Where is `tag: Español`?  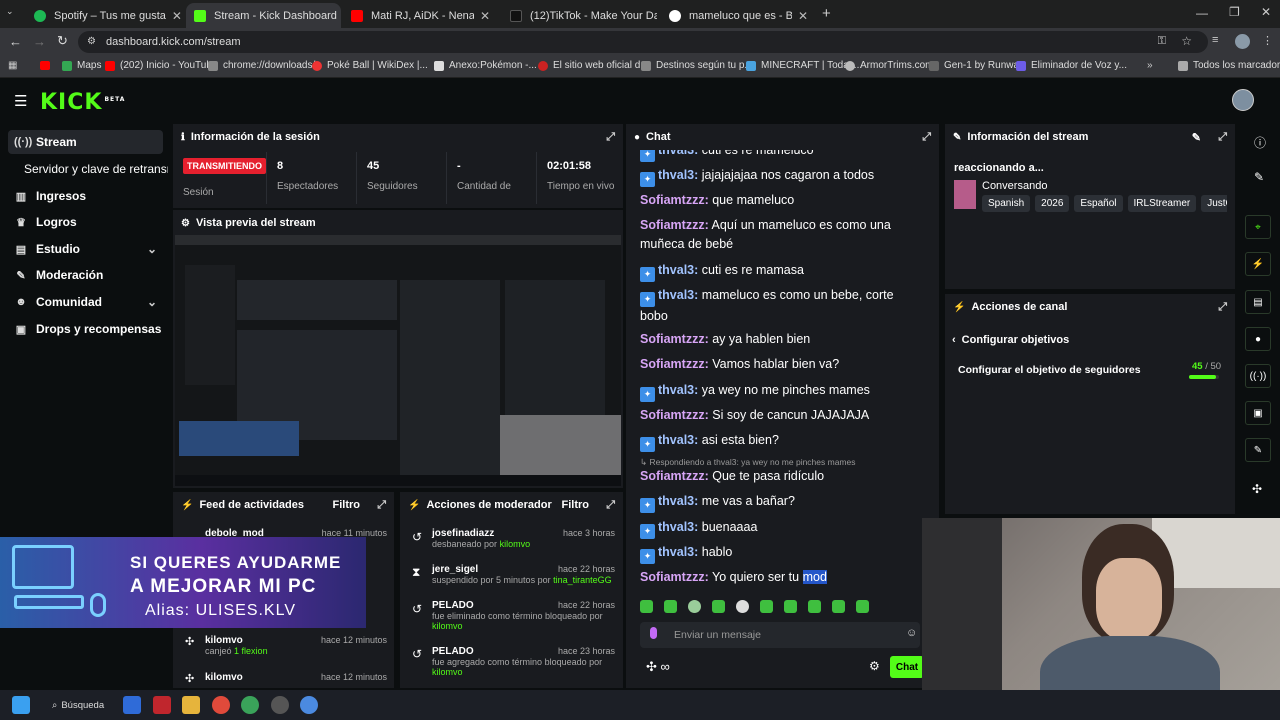 tag: Español is located at coordinates (1098, 203).